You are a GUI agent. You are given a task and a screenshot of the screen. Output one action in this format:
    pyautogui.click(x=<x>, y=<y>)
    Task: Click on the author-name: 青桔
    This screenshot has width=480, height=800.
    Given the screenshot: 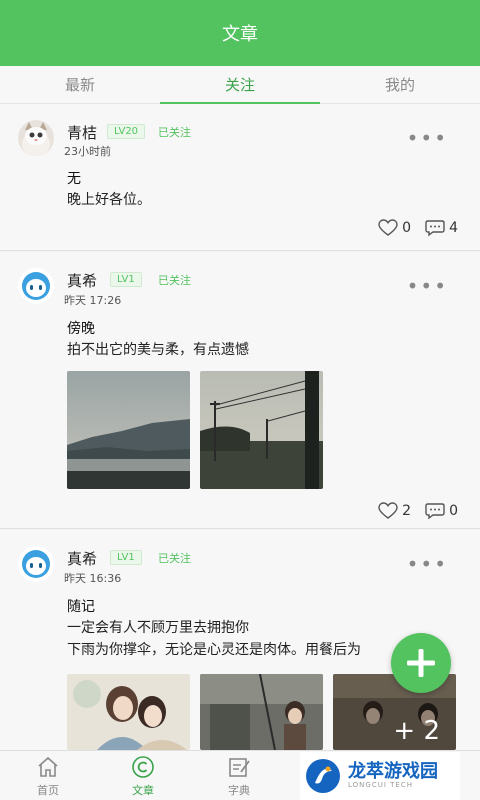 What is the action you would take?
    pyautogui.click(x=82, y=132)
    